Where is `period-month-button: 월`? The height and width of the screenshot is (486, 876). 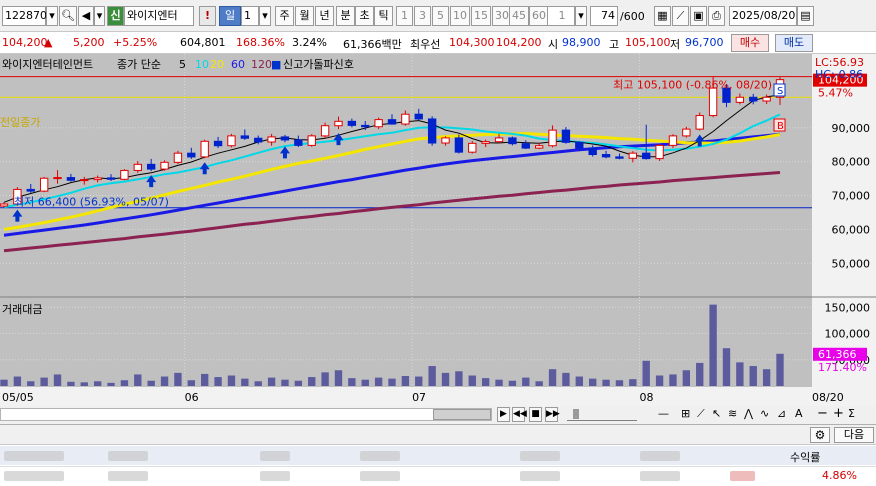 period-month-button: 월 is located at coordinates (304, 16).